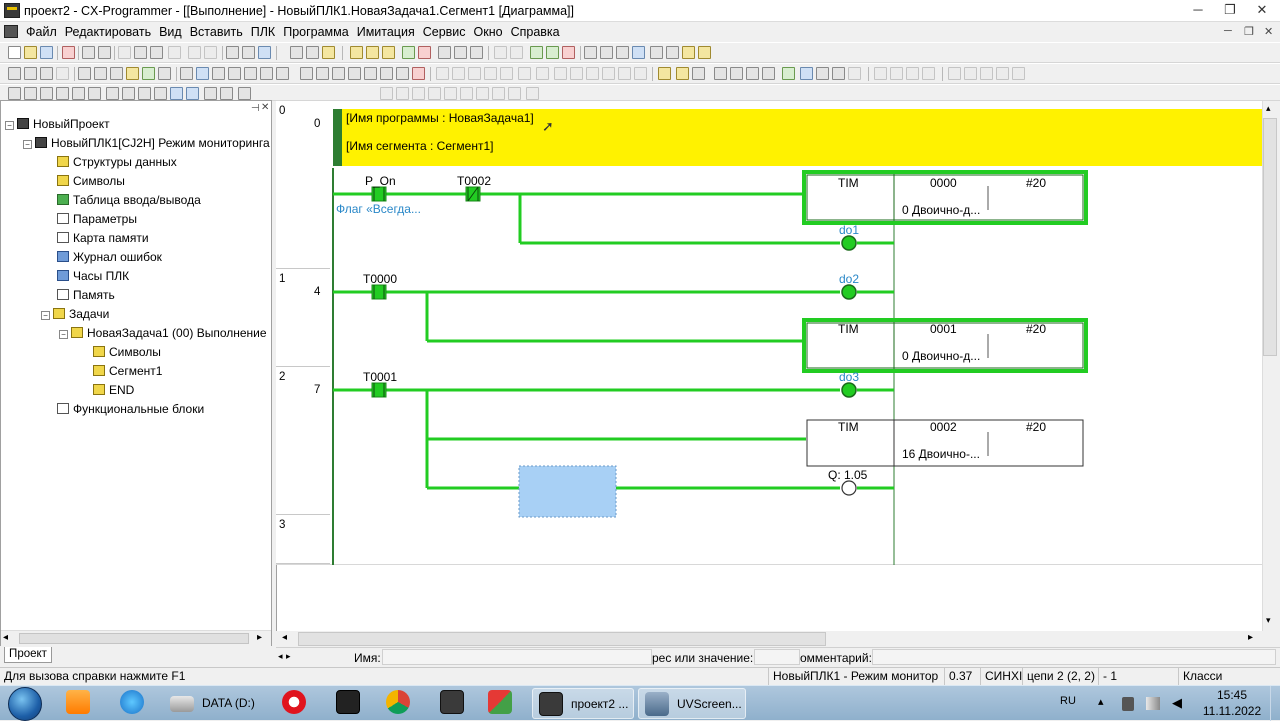  What do you see at coordinates (838, 73) in the screenshot?
I see `sim-k-icon` at bounding box center [838, 73].